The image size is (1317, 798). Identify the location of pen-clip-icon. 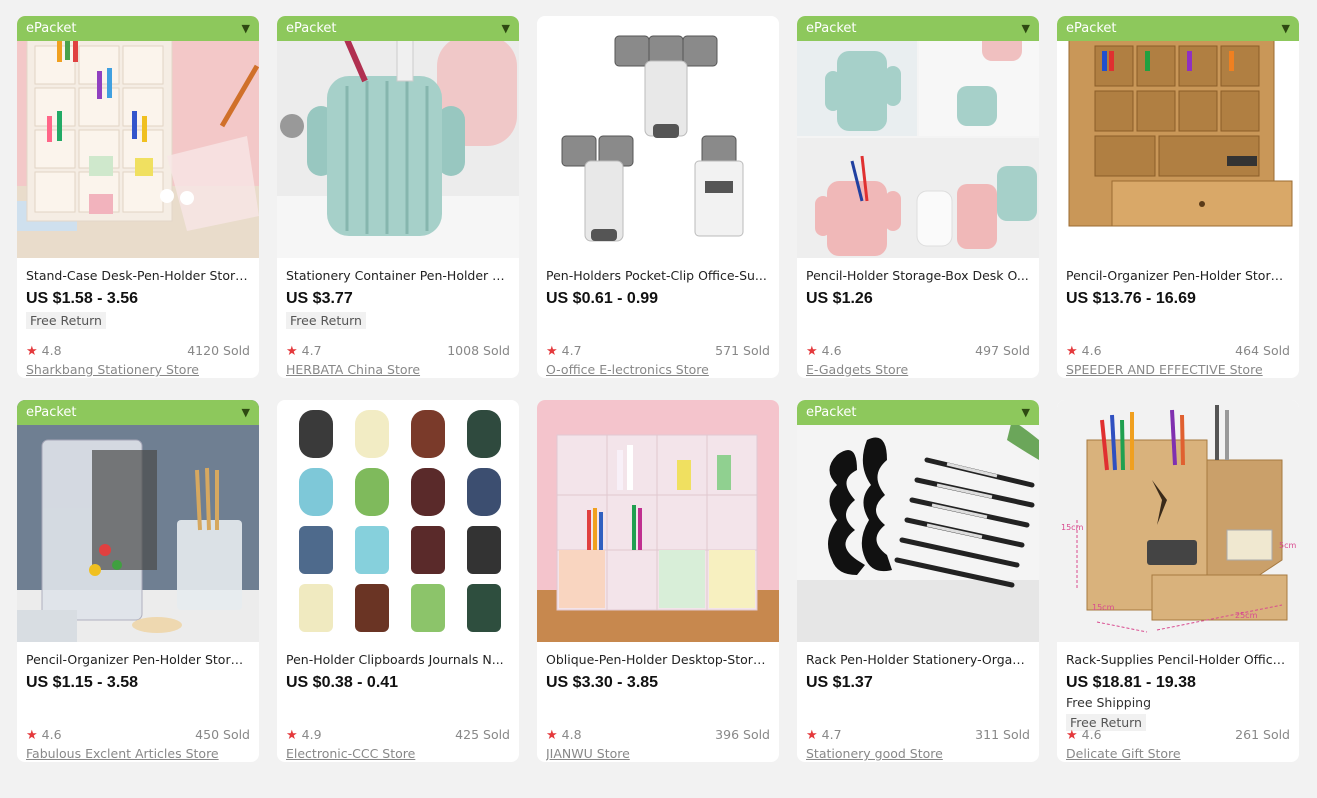
(658, 137).